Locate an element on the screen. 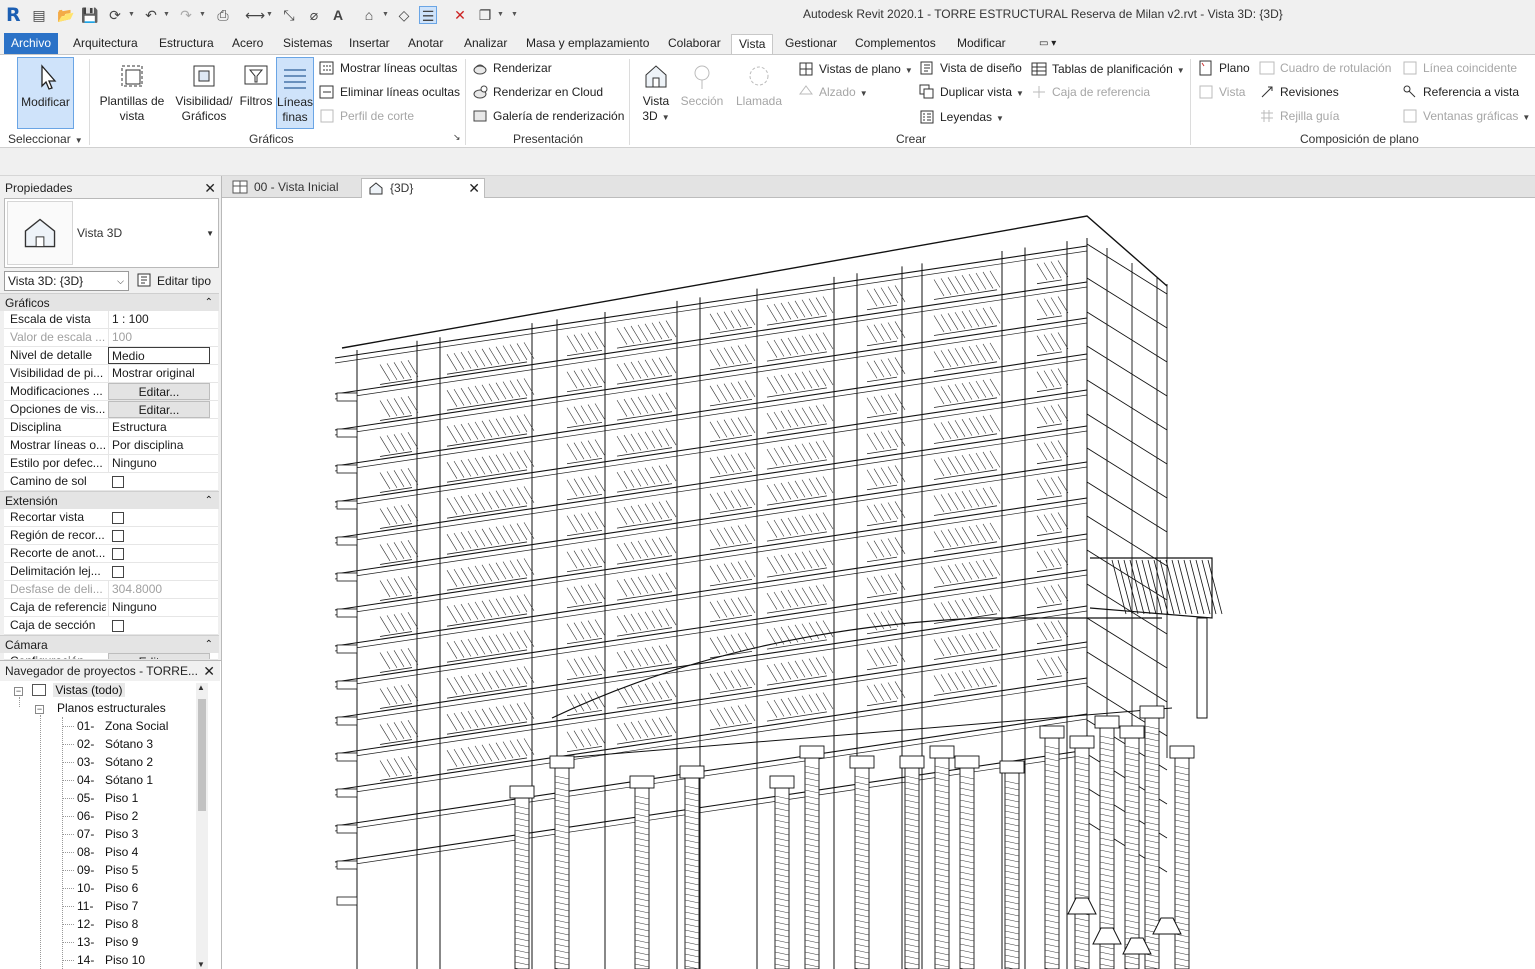 Image resolution: width=1535 pixels, height=969 pixels. tree-view-item: 10- Piso 6 is located at coordinates (107, 888).